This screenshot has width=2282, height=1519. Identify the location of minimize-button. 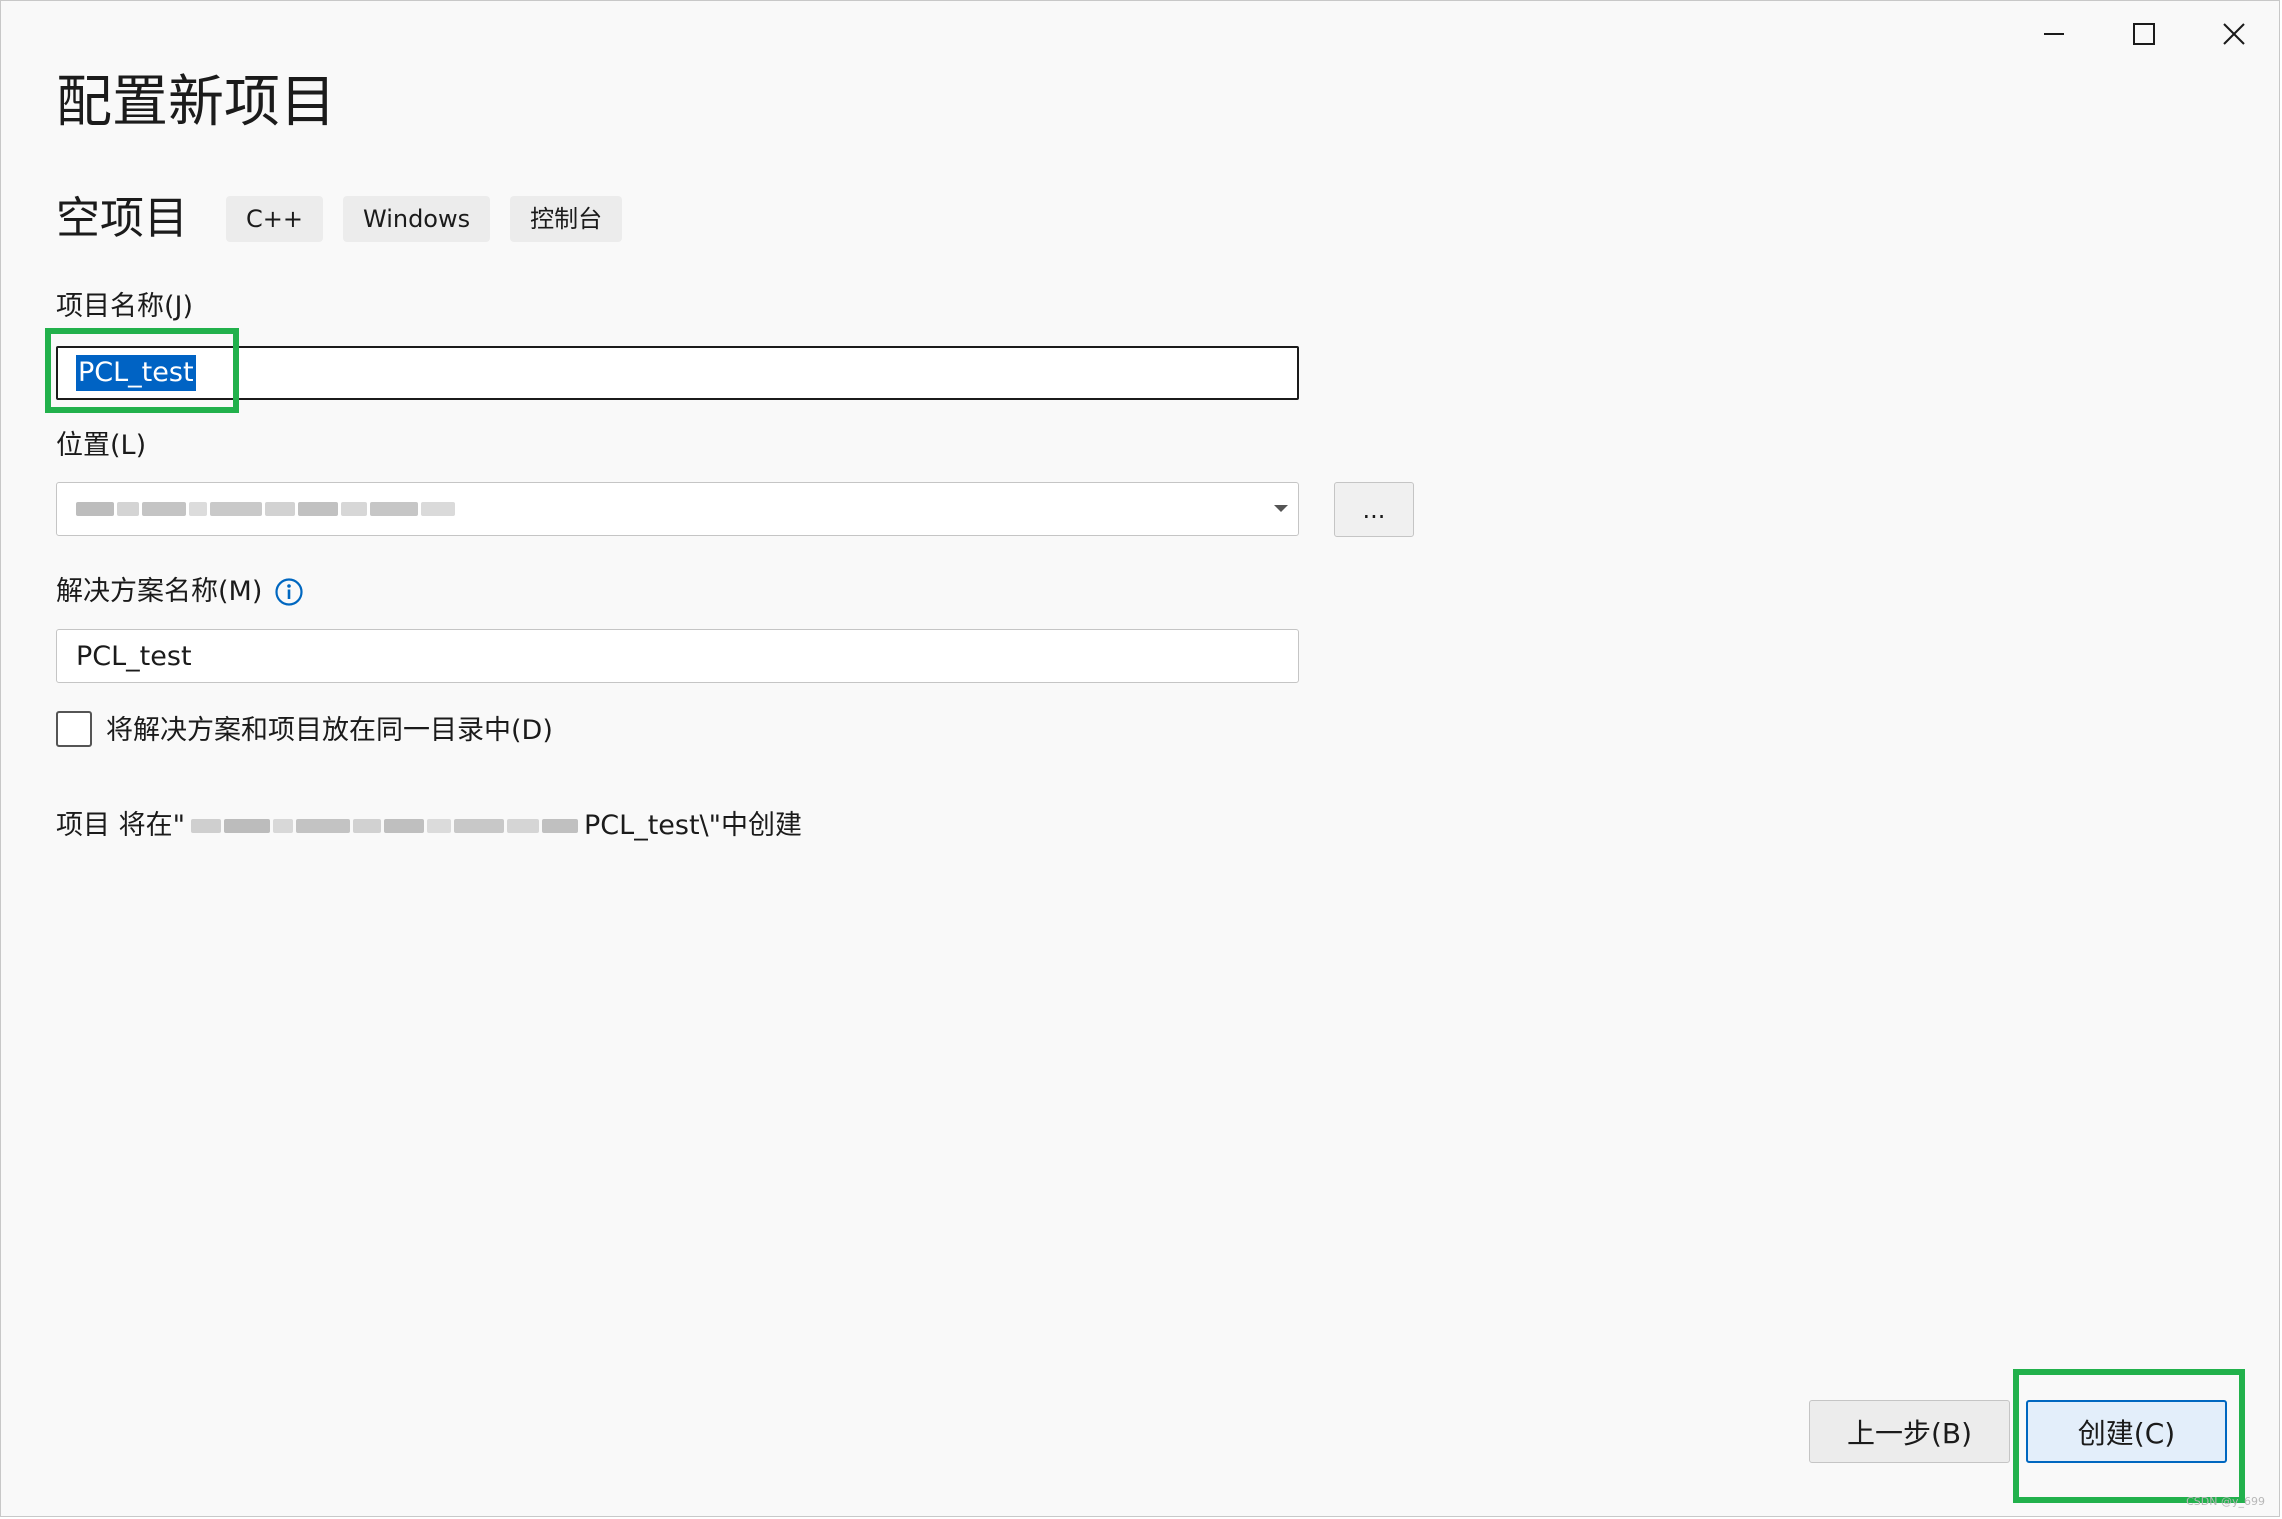
(2054, 34).